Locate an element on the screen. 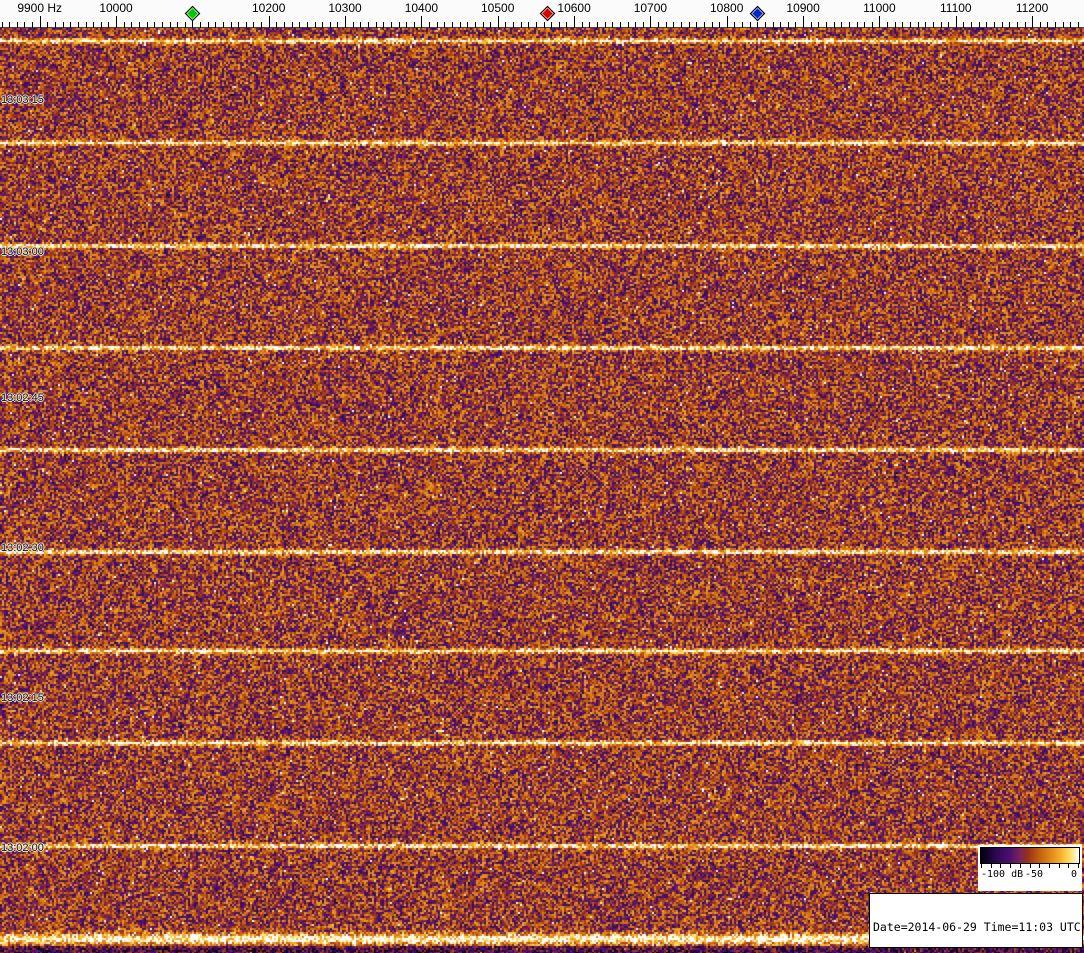  colorbar: -100 dB -50 0 is located at coordinates (1030, 868).